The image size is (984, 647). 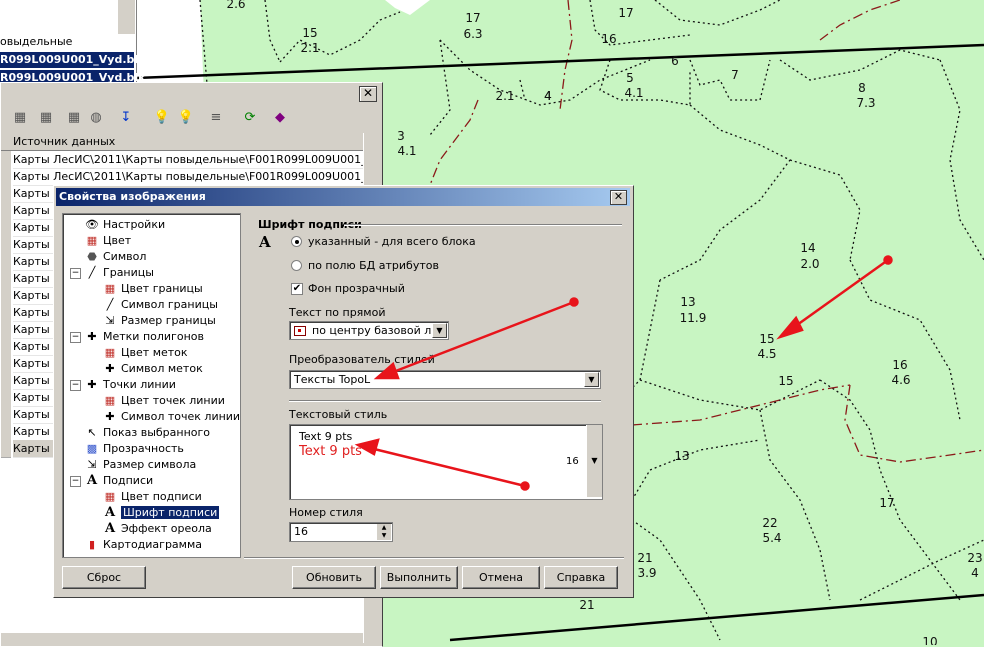 I want to click on layers-icon: ≡, so click(x=216, y=118).